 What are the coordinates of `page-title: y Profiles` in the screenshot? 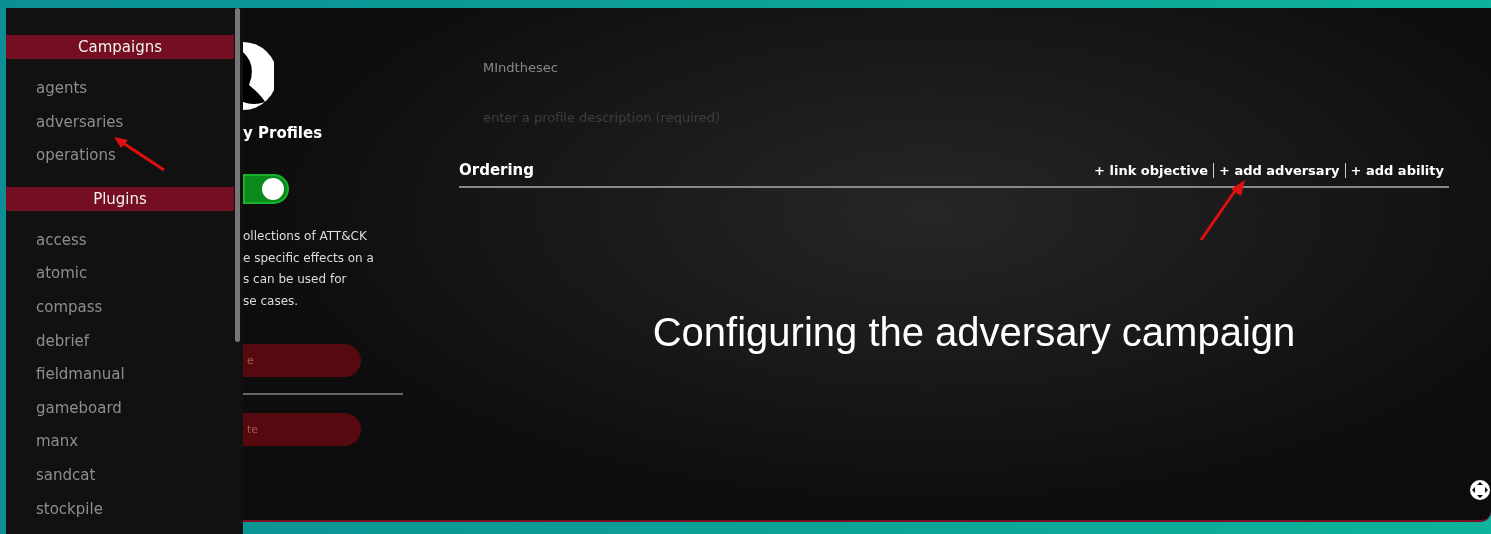 It's located at (283, 133).